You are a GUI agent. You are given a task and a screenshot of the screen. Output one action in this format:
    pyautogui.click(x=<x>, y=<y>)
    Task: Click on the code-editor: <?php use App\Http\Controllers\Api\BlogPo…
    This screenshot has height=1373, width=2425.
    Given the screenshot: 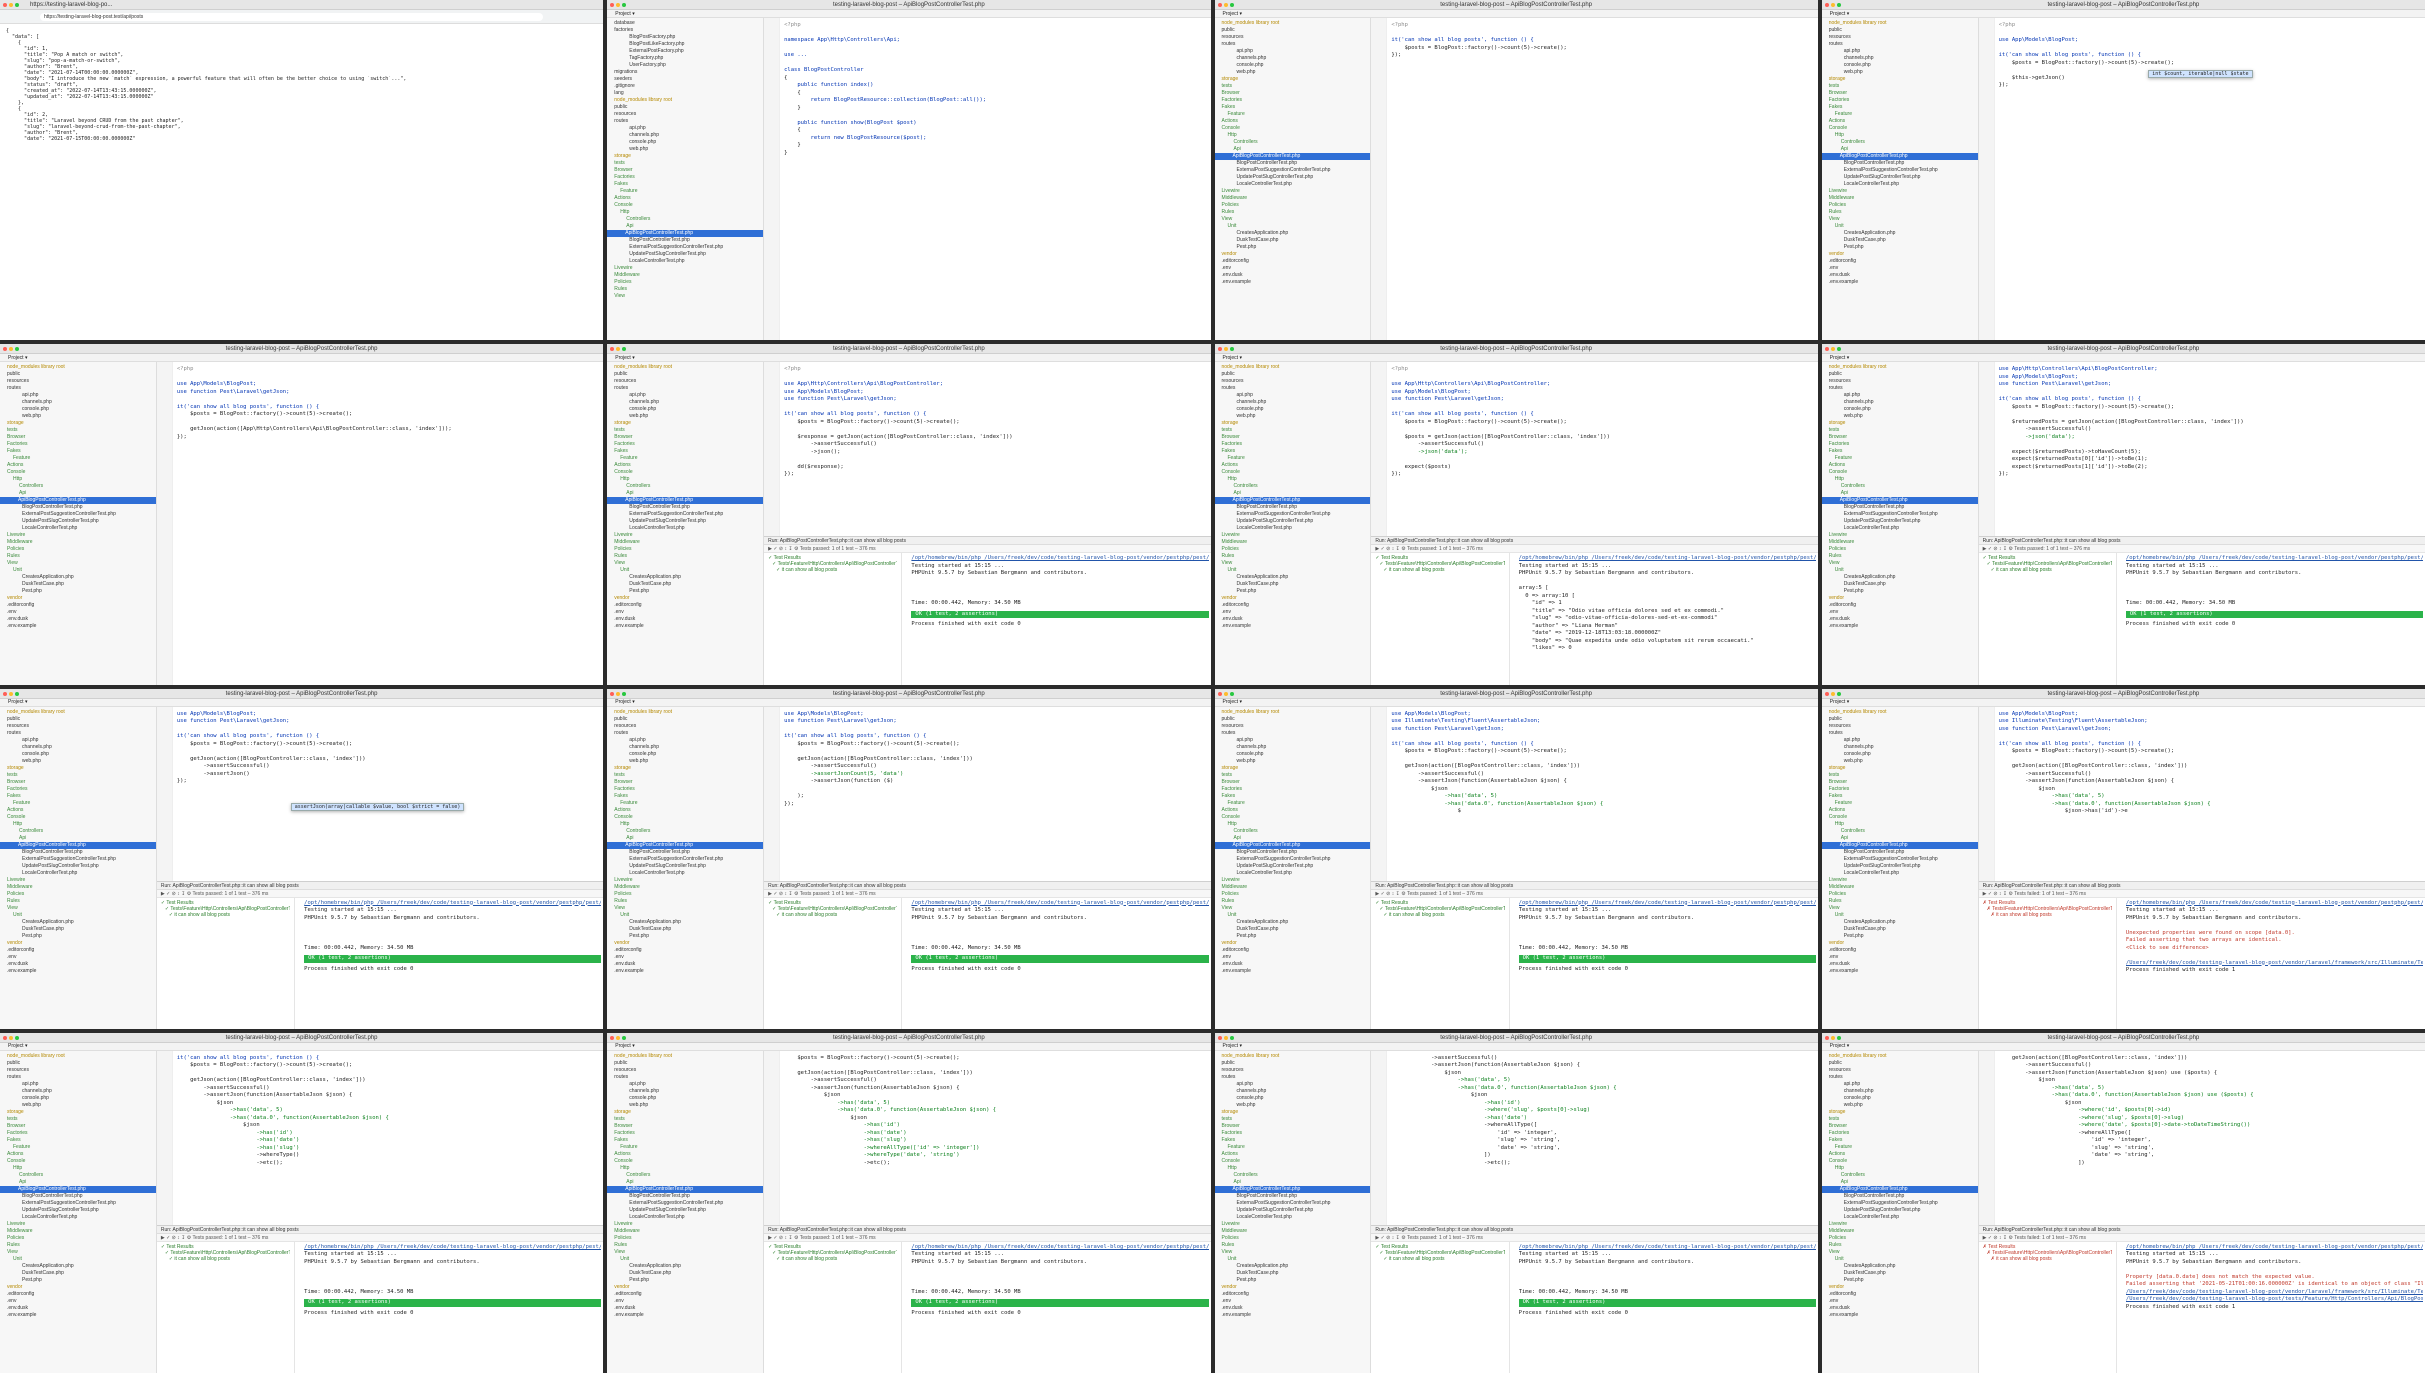 What is the action you would take?
    pyautogui.click(x=1594, y=523)
    